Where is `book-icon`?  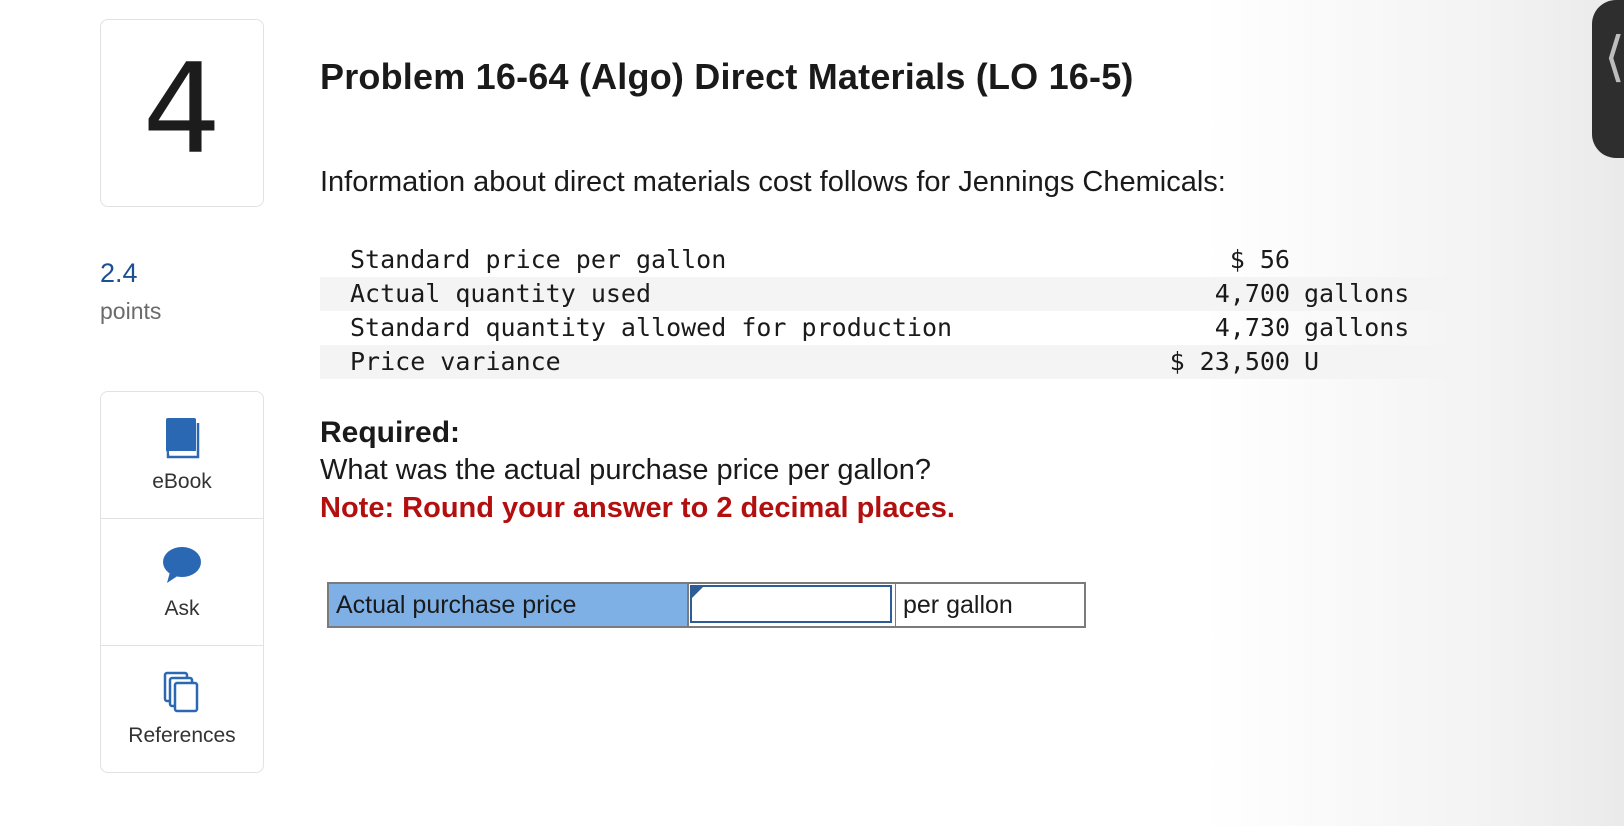 book-icon is located at coordinates (182, 438).